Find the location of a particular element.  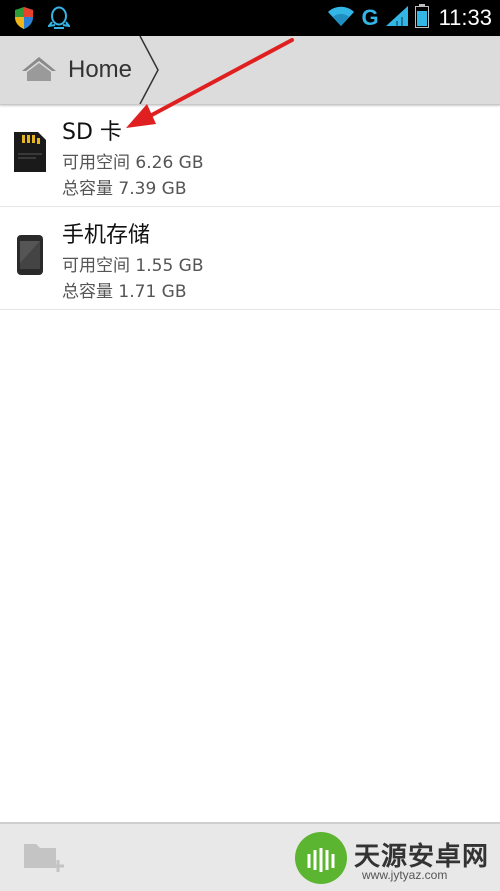

wifi-icon is located at coordinates (341, 18).